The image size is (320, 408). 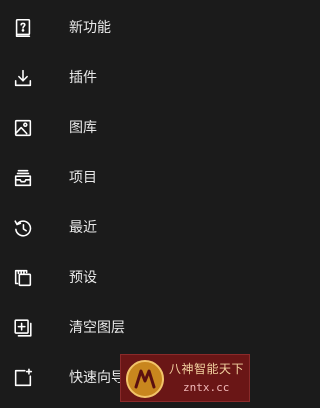 What do you see at coordinates (83, 228) in the screenshot?
I see `menu-item-label: 最近` at bounding box center [83, 228].